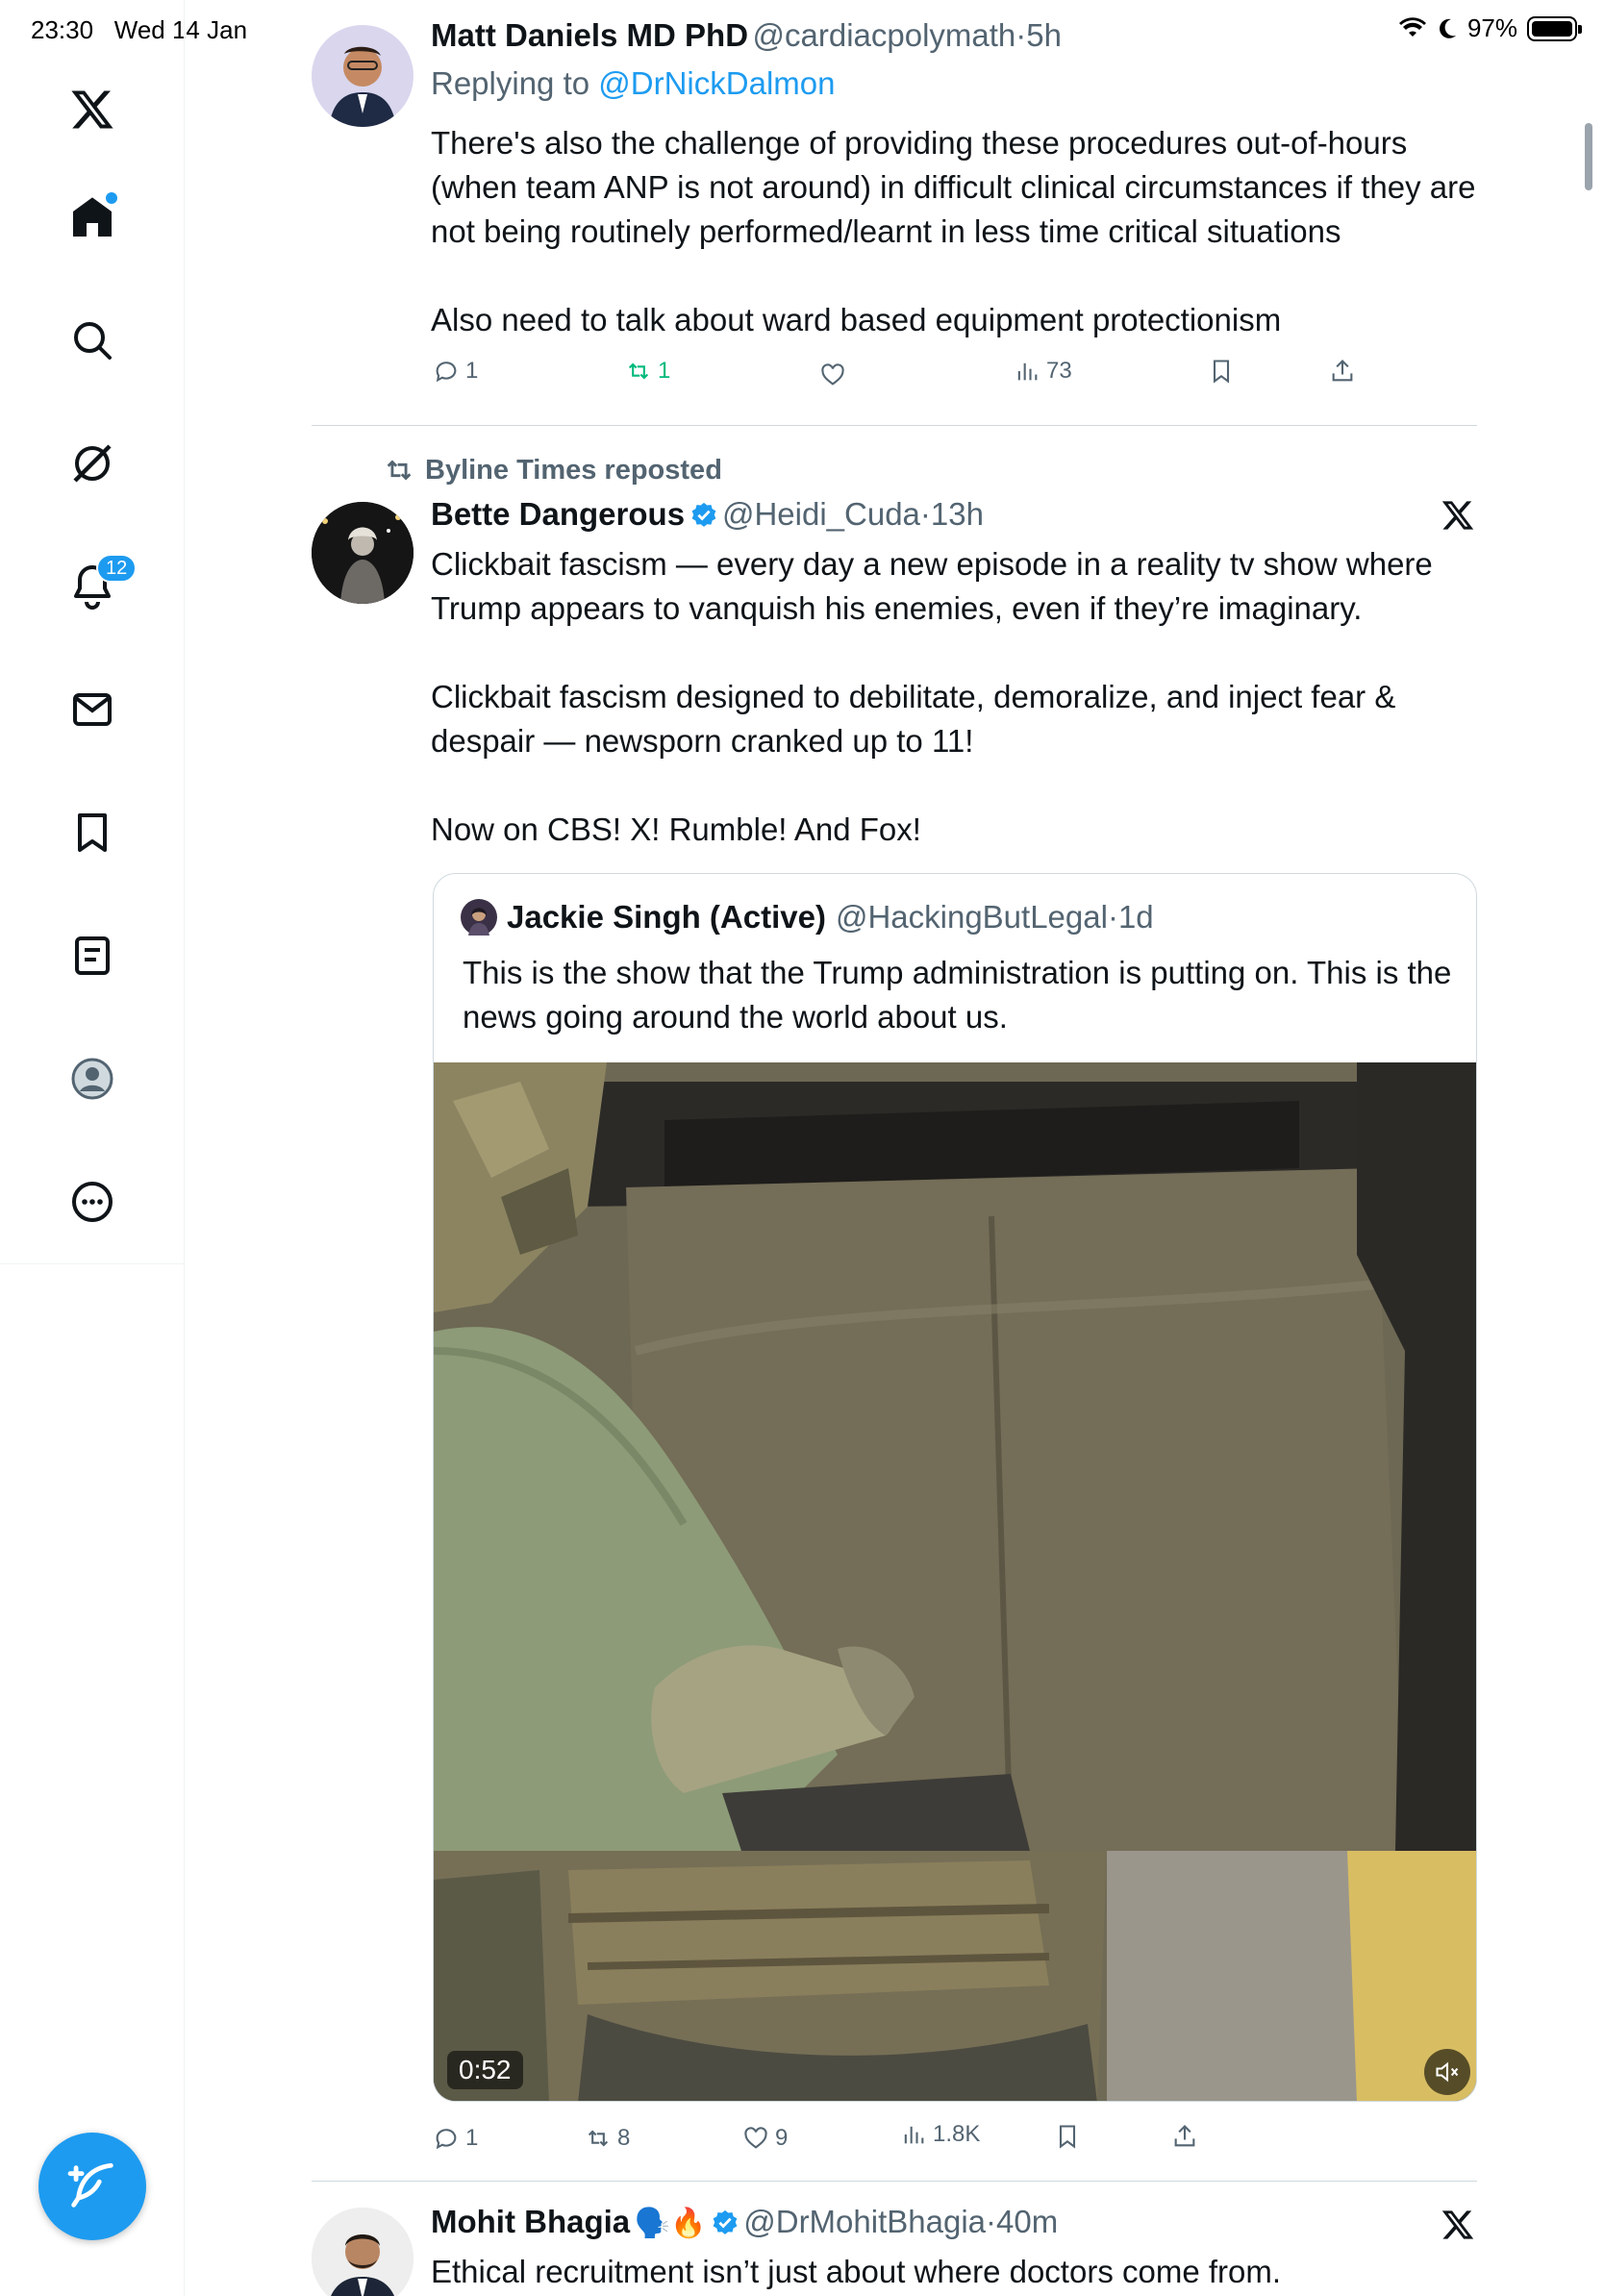 The width and height of the screenshot is (1604, 2296). What do you see at coordinates (92, 832) in the screenshot?
I see `bookmarks-icon` at bounding box center [92, 832].